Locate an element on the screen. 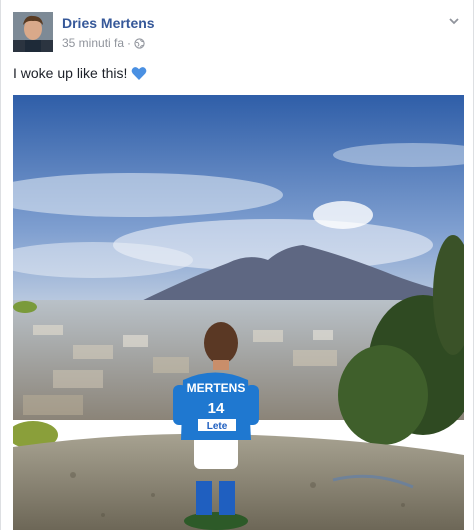 This screenshot has height=530, width=476. jersey-name: MERTENS is located at coordinates (216, 388).